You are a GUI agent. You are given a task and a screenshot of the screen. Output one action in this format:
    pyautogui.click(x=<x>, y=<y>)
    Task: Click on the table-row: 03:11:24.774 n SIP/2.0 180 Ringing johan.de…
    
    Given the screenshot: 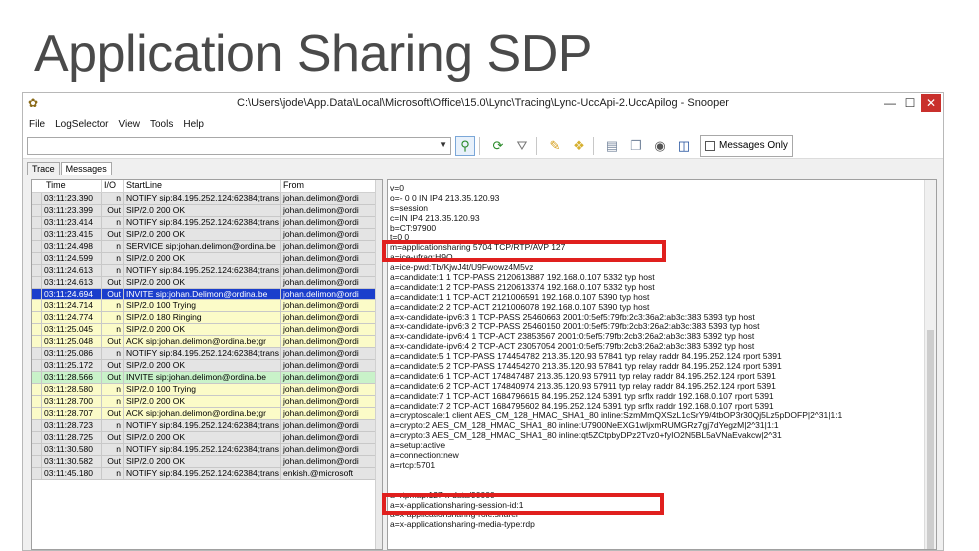 What is the action you would take?
    pyautogui.click(x=207, y=318)
    